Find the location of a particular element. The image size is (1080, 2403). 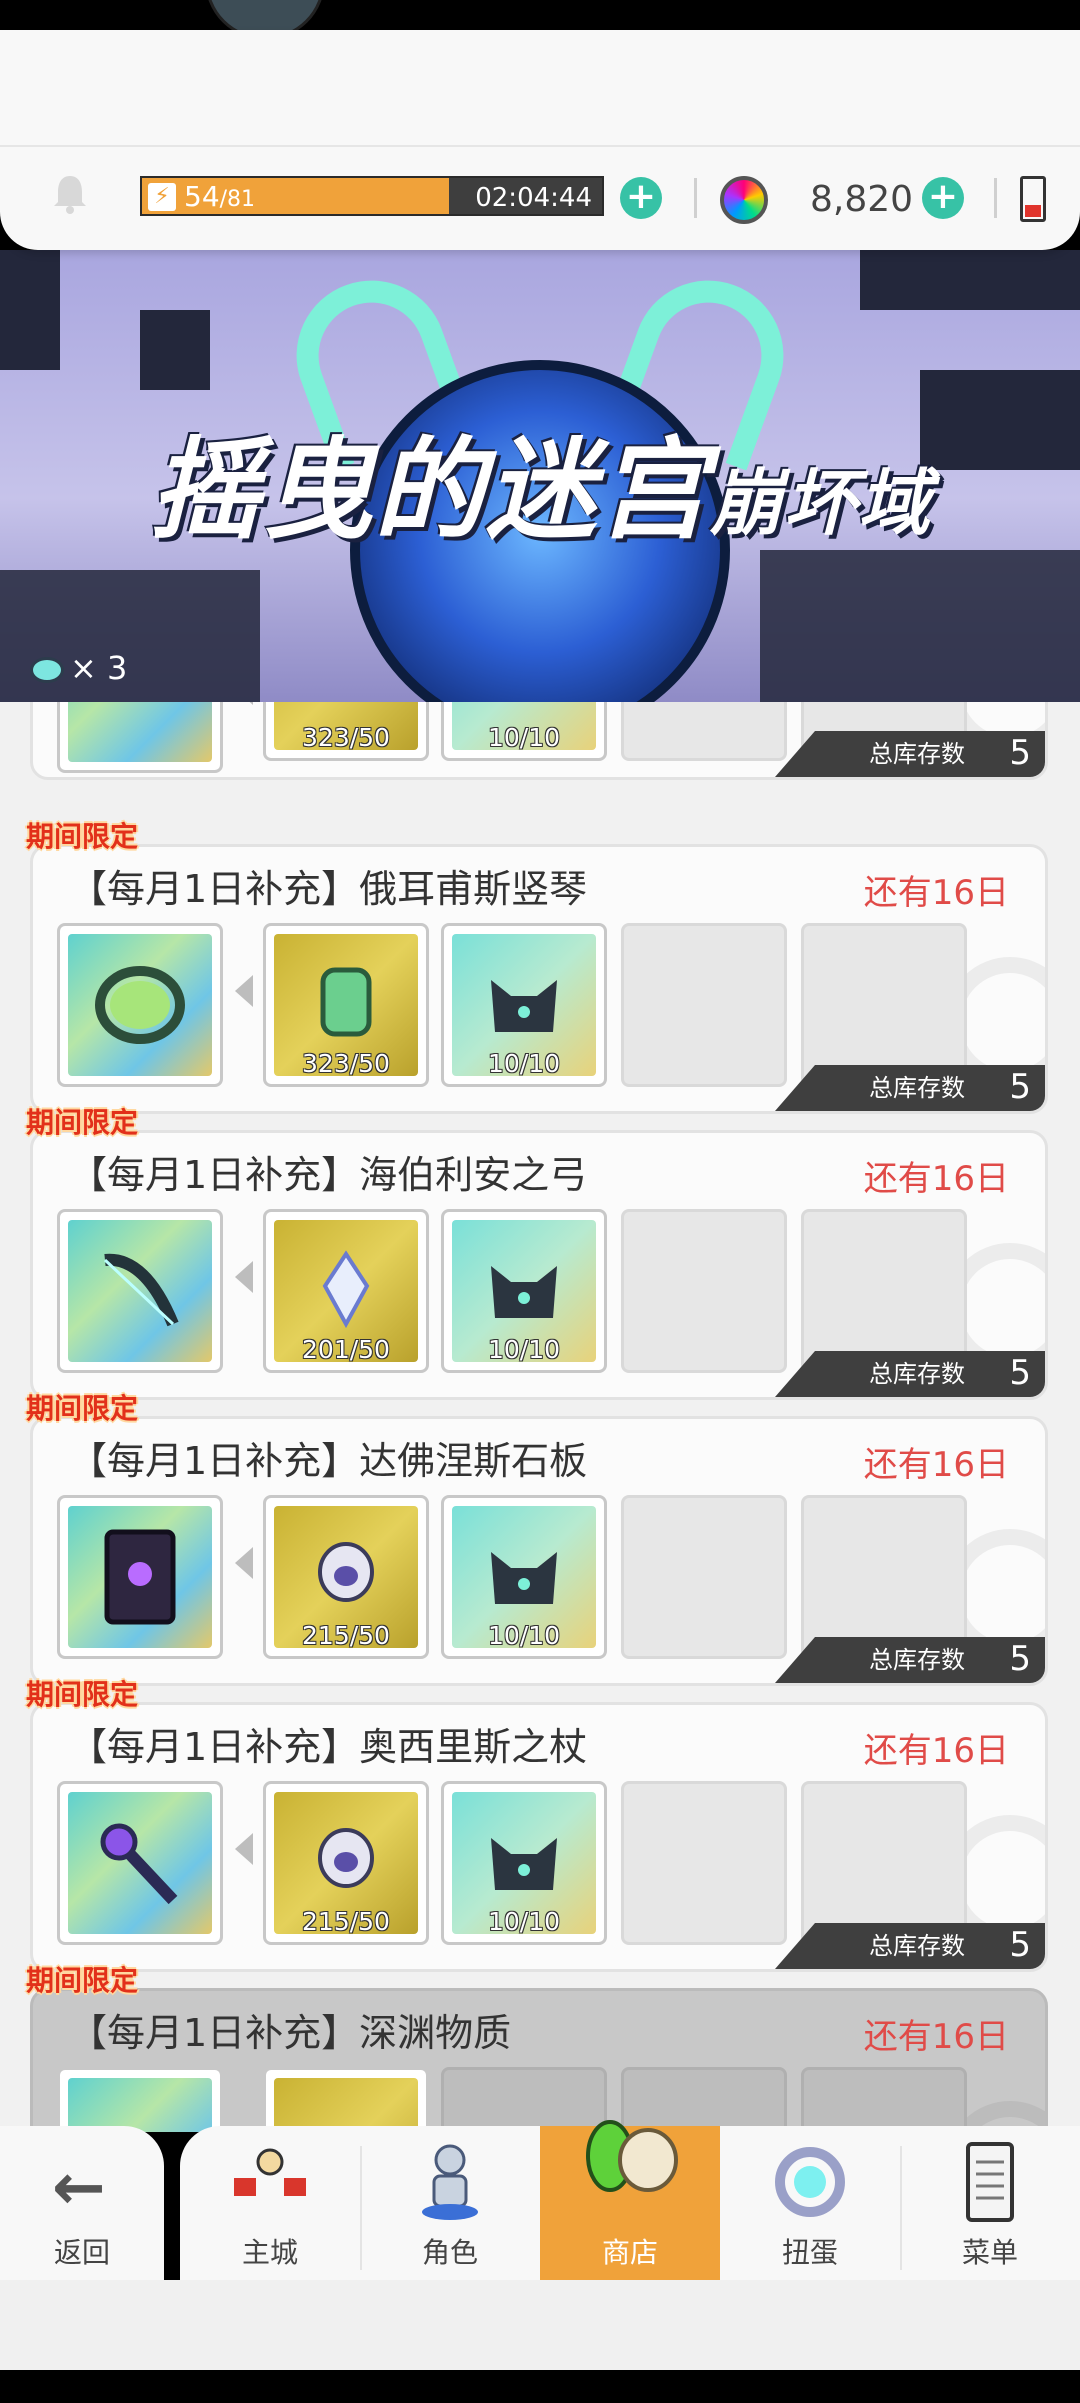

nav-label: 主城 is located at coordinates (269, 2252).